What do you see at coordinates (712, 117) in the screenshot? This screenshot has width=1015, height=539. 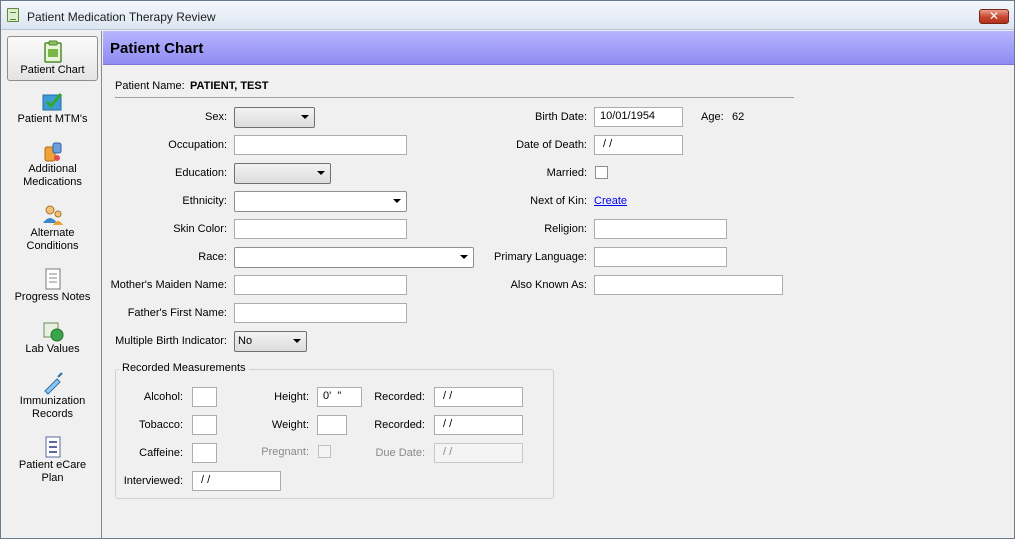 I see `age-label: Age:` at bounding box center [712, 117].